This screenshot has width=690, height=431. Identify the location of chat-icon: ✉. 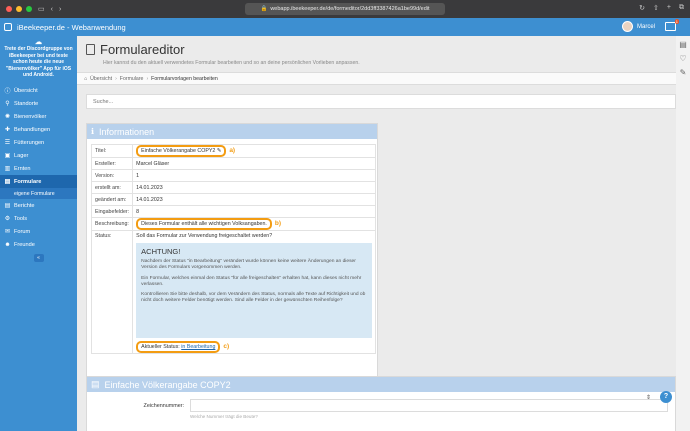
(7, 232).